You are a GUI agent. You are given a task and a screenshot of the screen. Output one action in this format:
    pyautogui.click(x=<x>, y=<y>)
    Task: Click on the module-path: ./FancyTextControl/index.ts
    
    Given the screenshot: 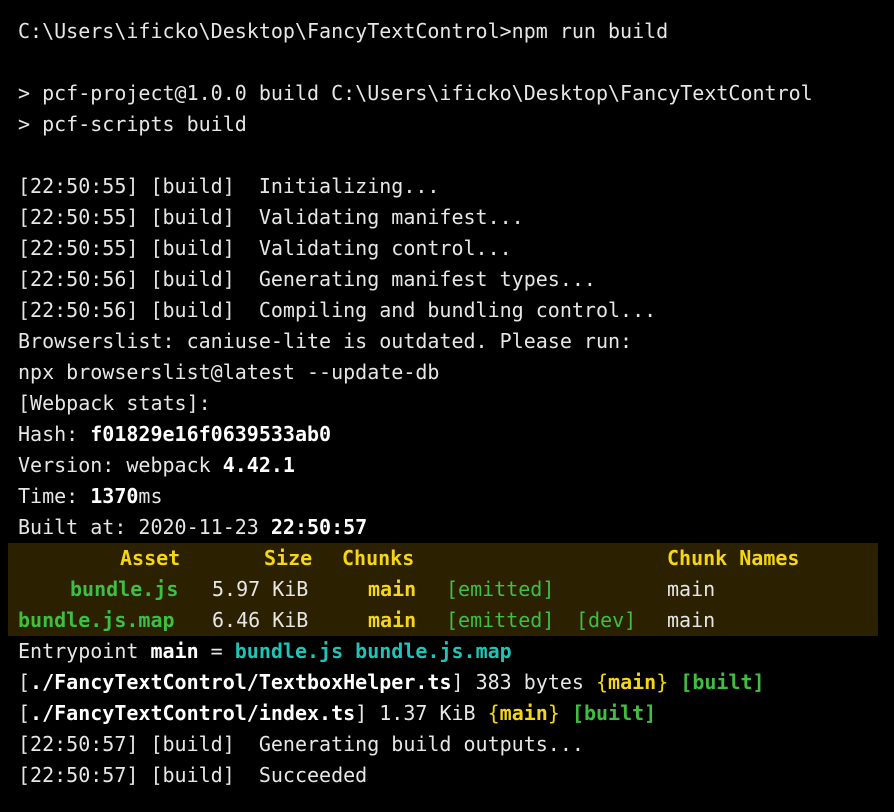 What is the action you would take?
    pyautogui.click(x=193, y=713)
    